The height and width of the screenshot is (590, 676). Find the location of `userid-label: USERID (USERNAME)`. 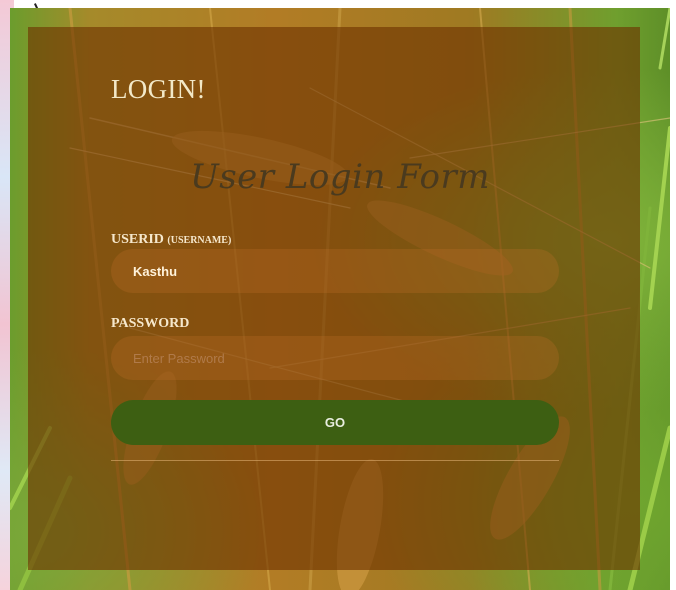

userid-label: USERID (USERNAME) is located at coordinates (171, 240).